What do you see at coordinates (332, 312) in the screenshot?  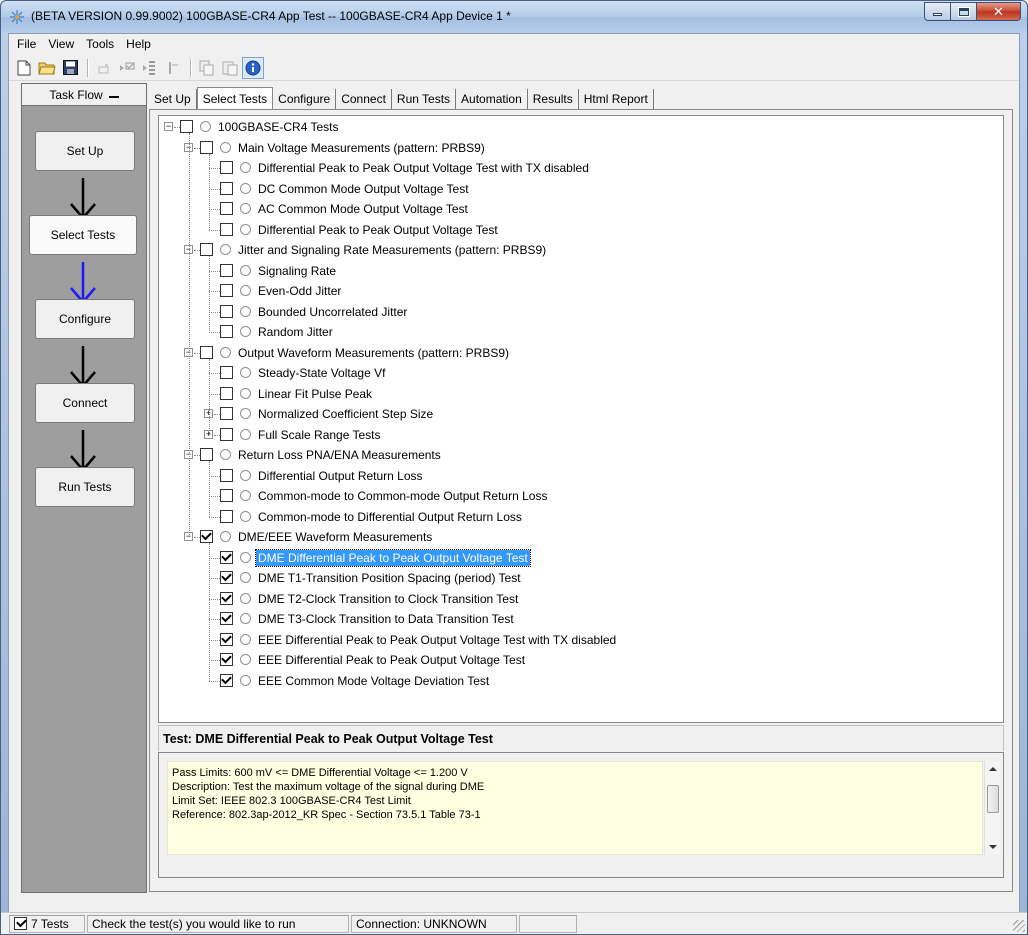 I see `test-item-label: Bounded Uncorrelated Jitter` at bounding box center [332, 312].